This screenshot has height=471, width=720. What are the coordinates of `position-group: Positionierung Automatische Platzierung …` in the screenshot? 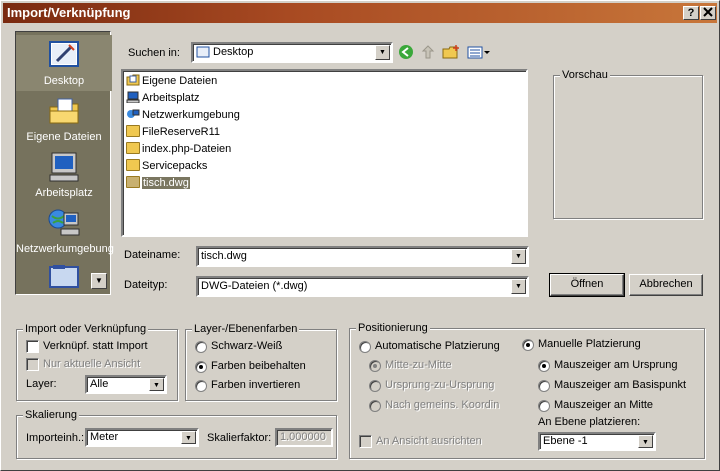 It's located at (527, 390).